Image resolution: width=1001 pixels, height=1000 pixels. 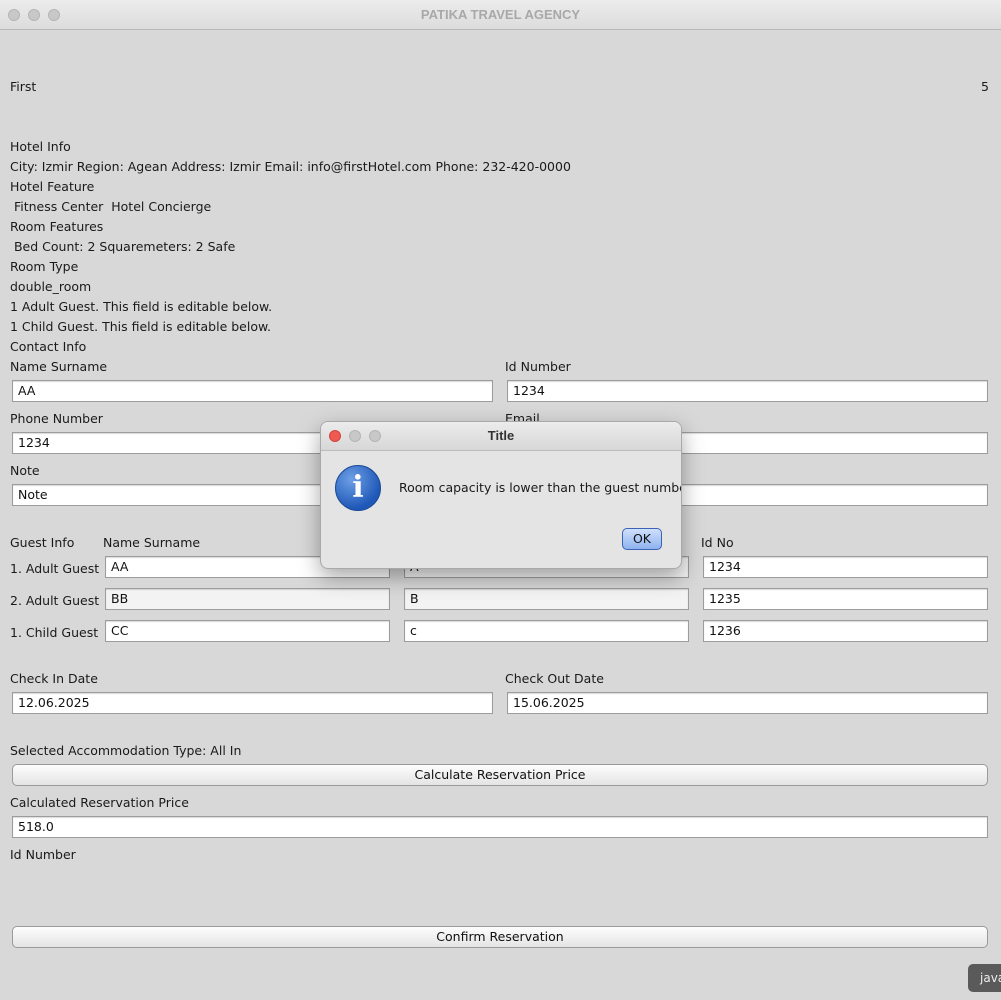 I want to click on guest-id-input: 1235, so click(x=845, y=599).